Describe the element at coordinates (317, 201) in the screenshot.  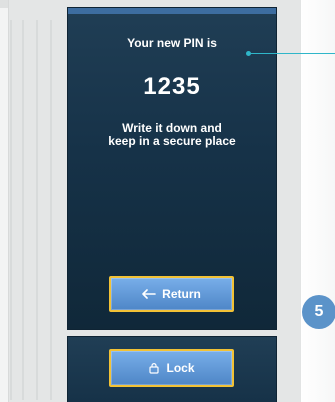
I see `right-margin` at that location.